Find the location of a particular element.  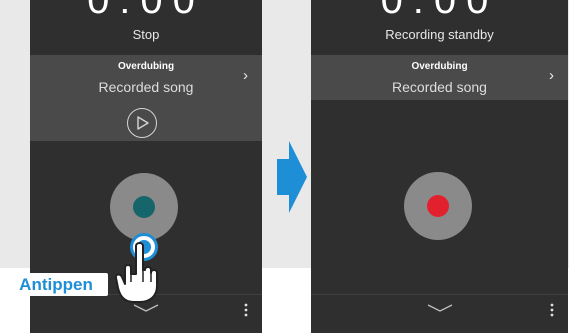

tap-hand-icon is located at coordinates (136, 272).